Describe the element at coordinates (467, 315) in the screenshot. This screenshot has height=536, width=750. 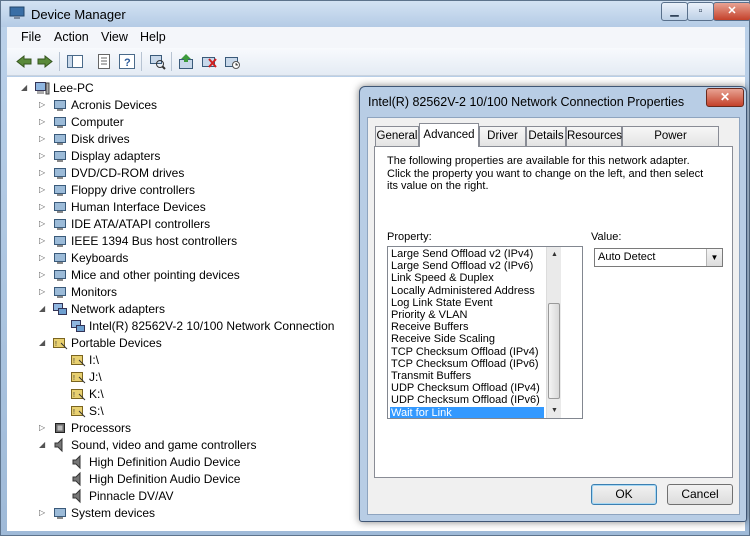
I see `property-list-item: Priority & VLAN` at that location.